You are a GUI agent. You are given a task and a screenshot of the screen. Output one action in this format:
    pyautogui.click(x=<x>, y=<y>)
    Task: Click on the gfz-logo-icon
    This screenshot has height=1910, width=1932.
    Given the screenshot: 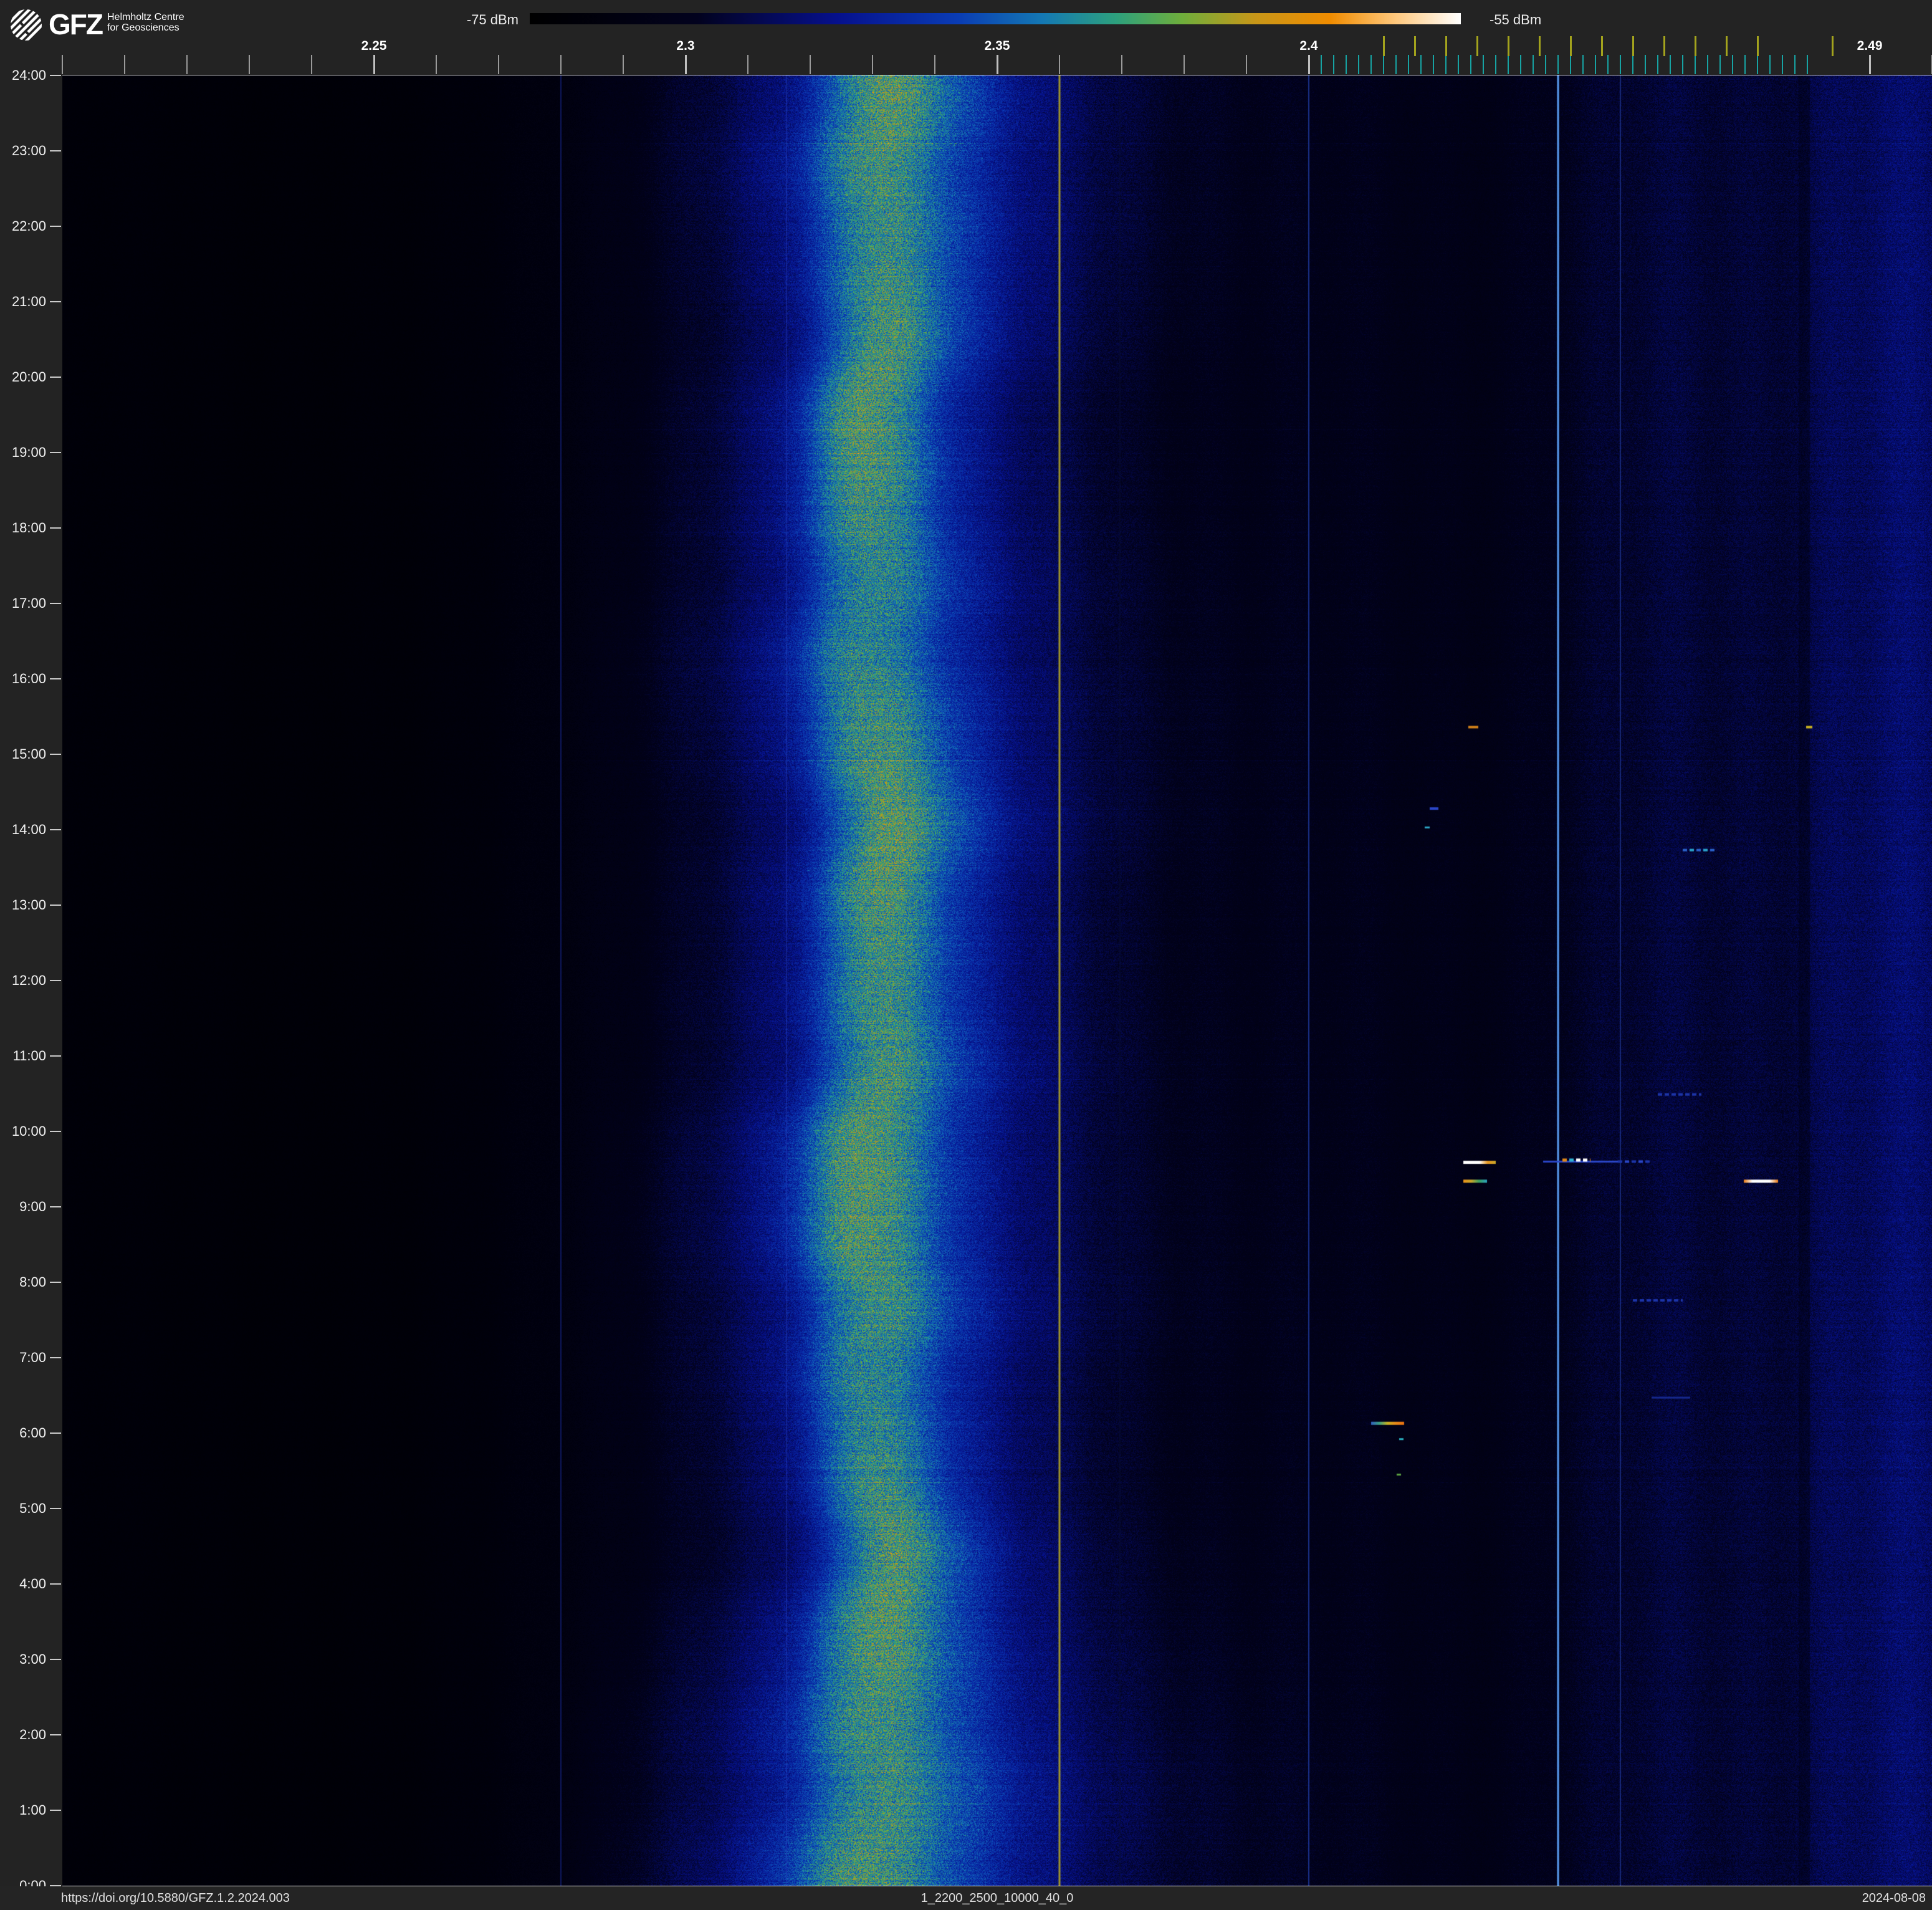 What is the action you would take?
    pyautogui.click(x=26, y=25)
    